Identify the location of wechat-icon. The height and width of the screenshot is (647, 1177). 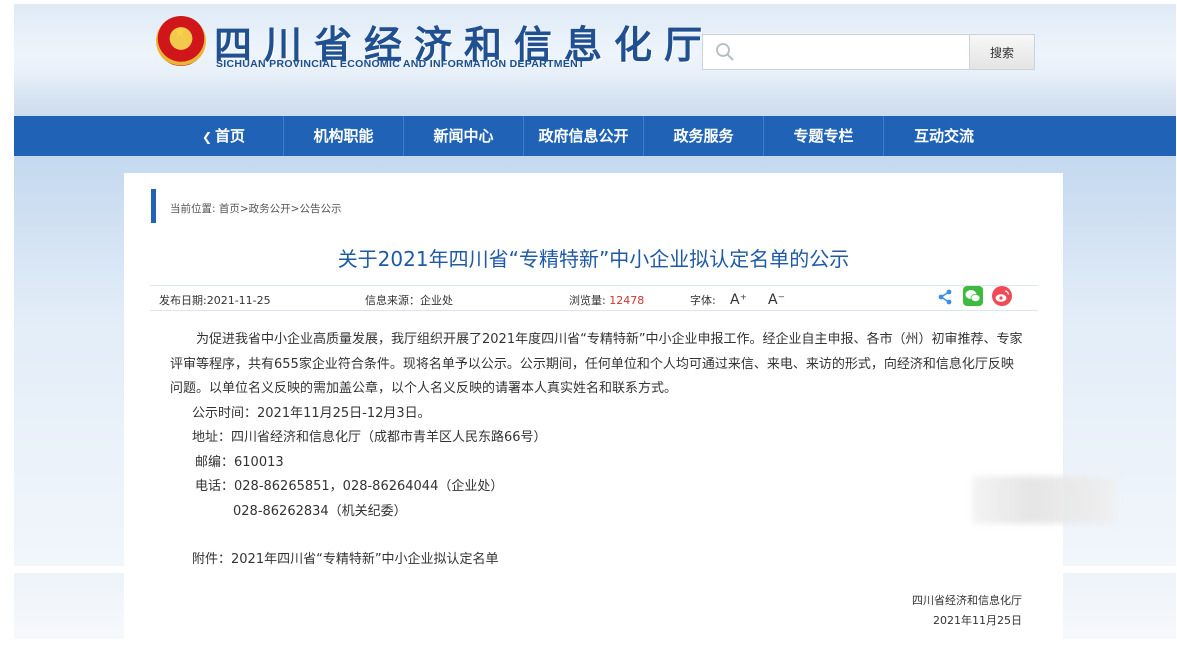
(973, 296).